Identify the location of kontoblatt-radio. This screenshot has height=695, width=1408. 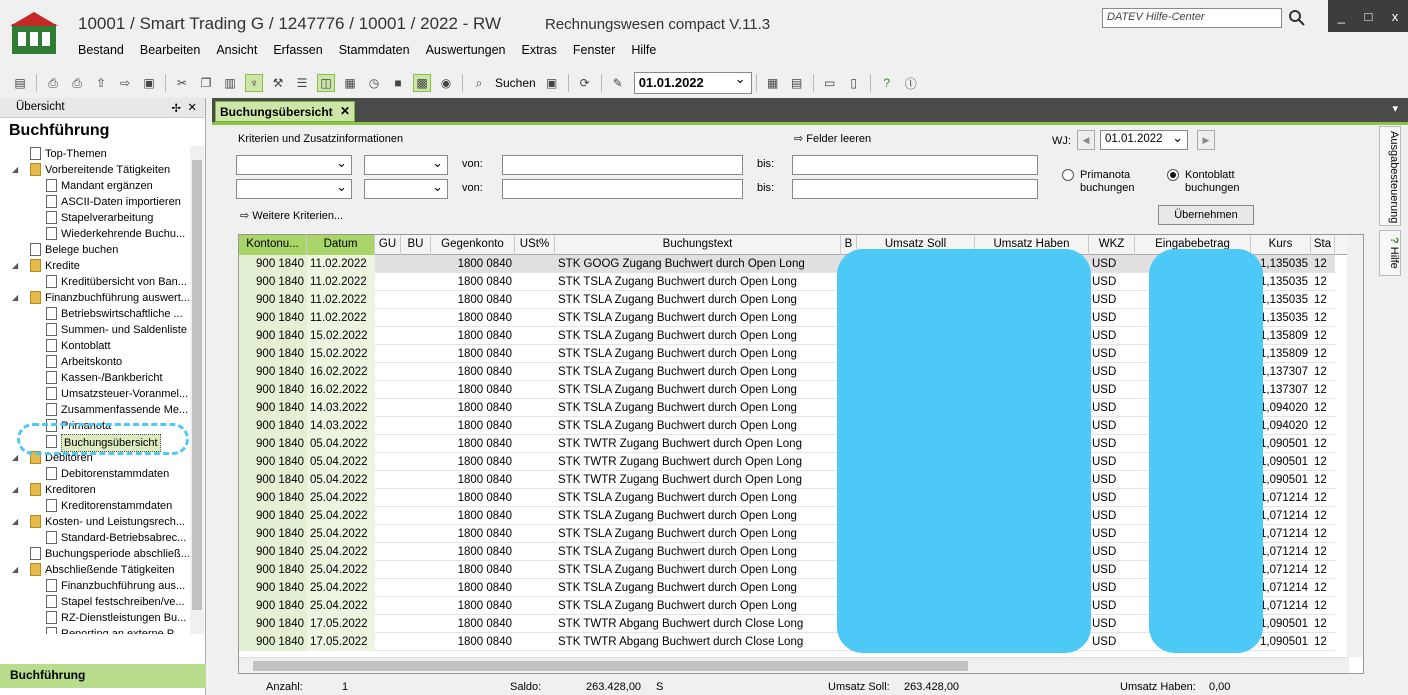
(1173, 175).